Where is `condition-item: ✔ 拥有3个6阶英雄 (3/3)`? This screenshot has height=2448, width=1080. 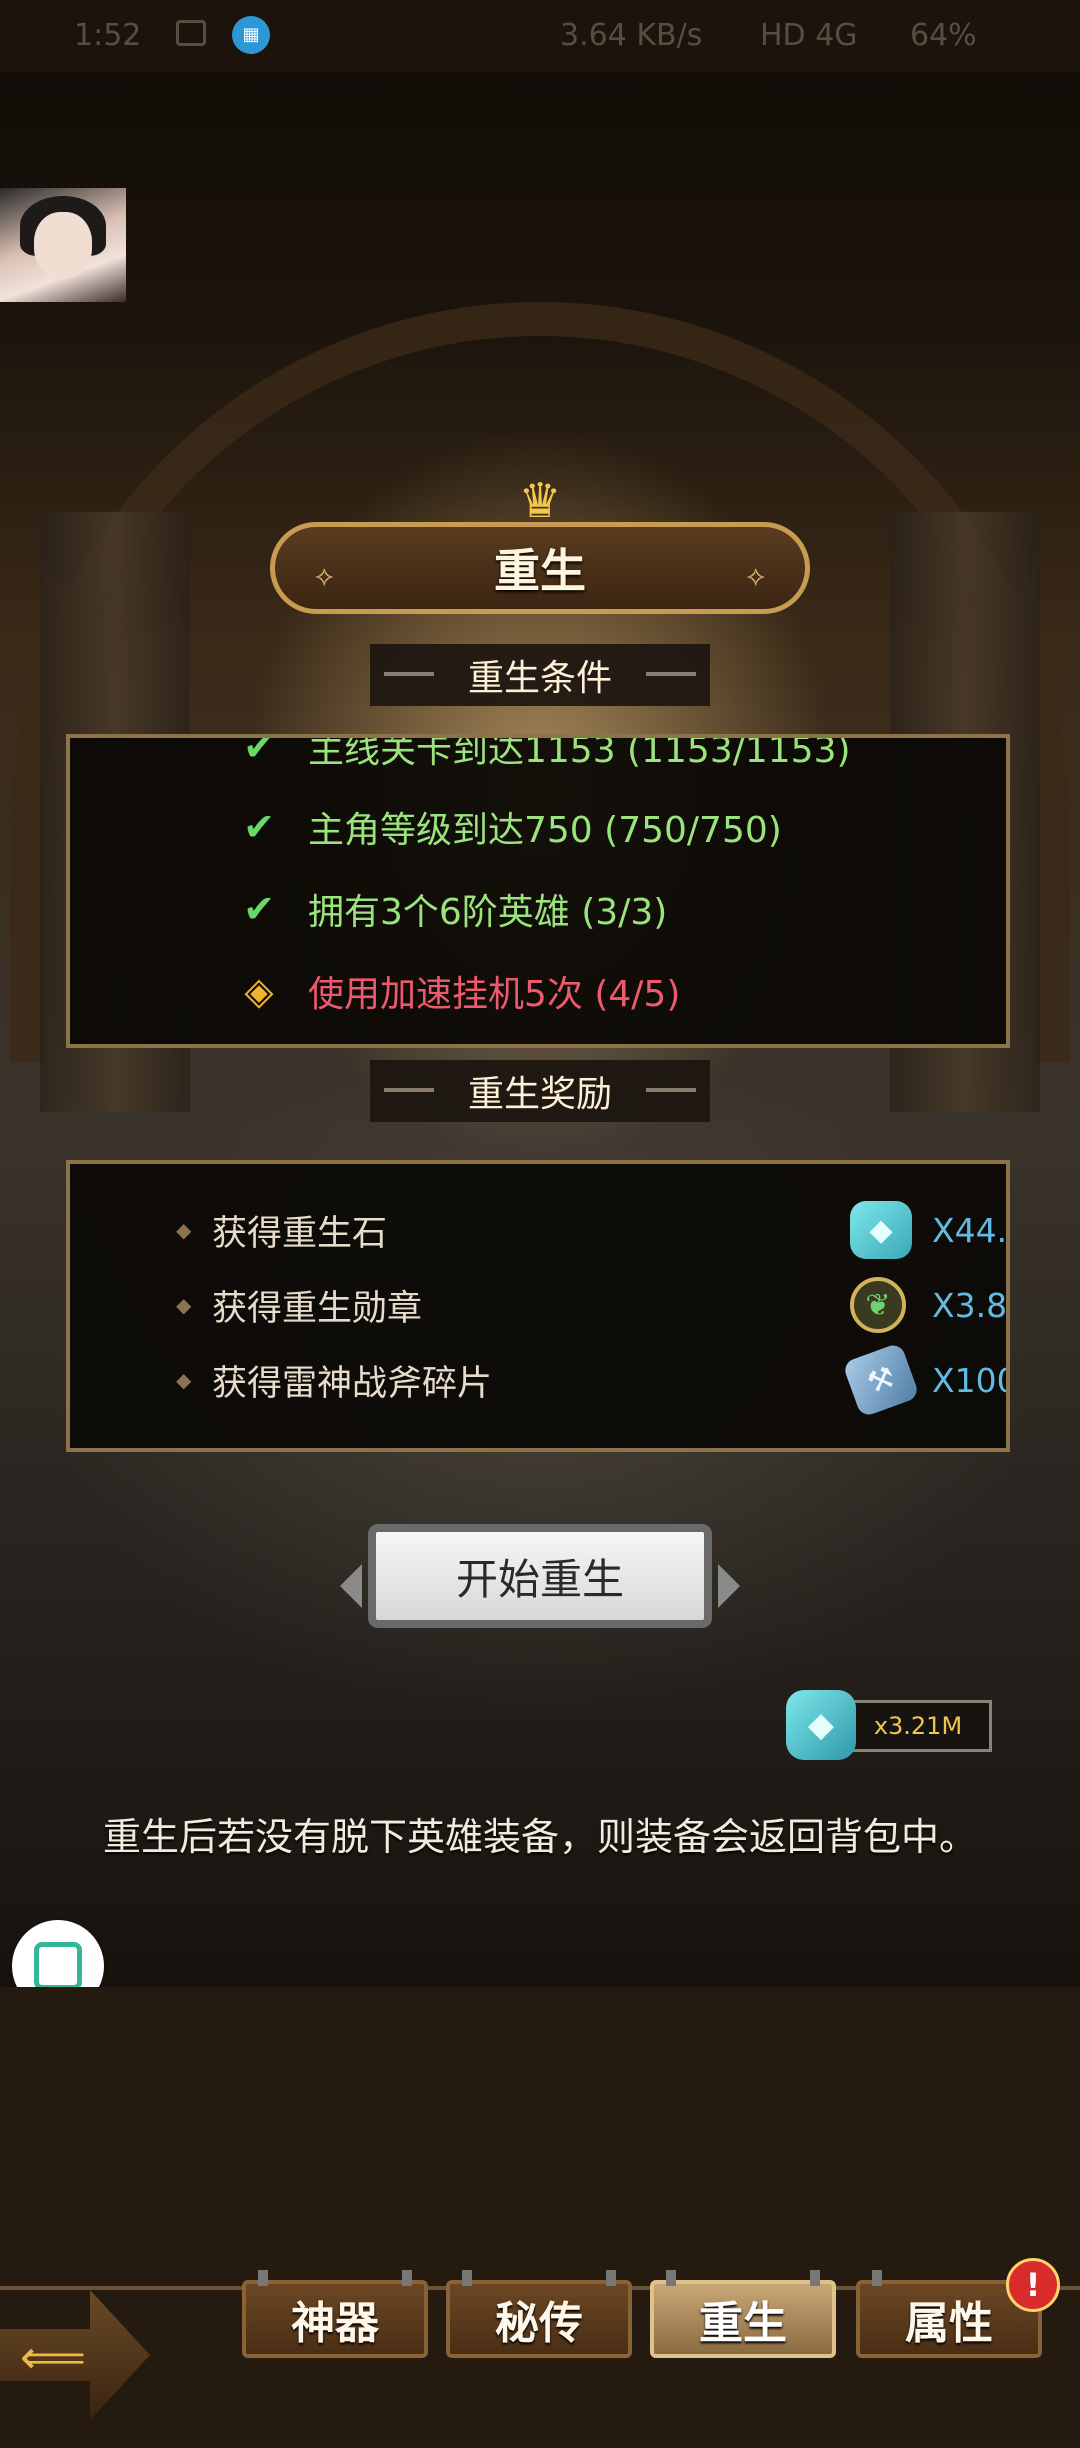 condition-item: ✔ 拥有3个6阶英雄 (3/3) is located at coordinates (451, 909).